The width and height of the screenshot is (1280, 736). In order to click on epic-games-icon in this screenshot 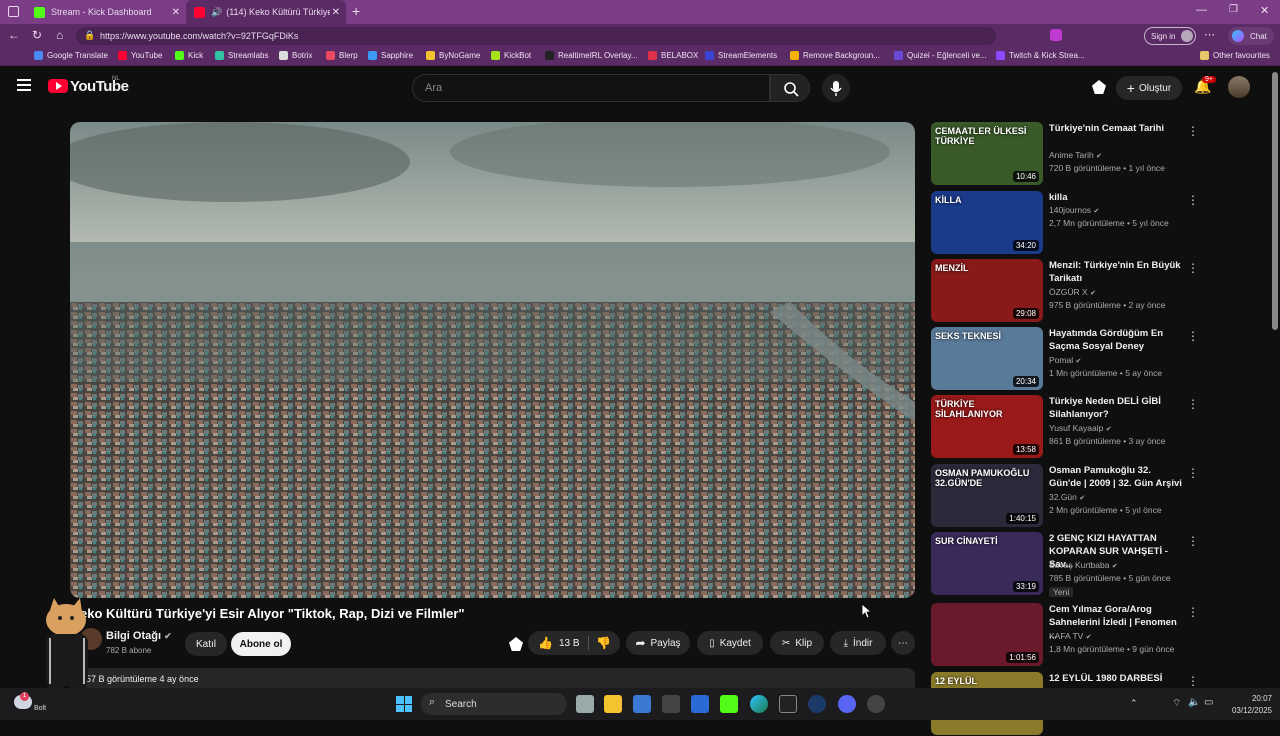, I will do `click(788, 704)`.